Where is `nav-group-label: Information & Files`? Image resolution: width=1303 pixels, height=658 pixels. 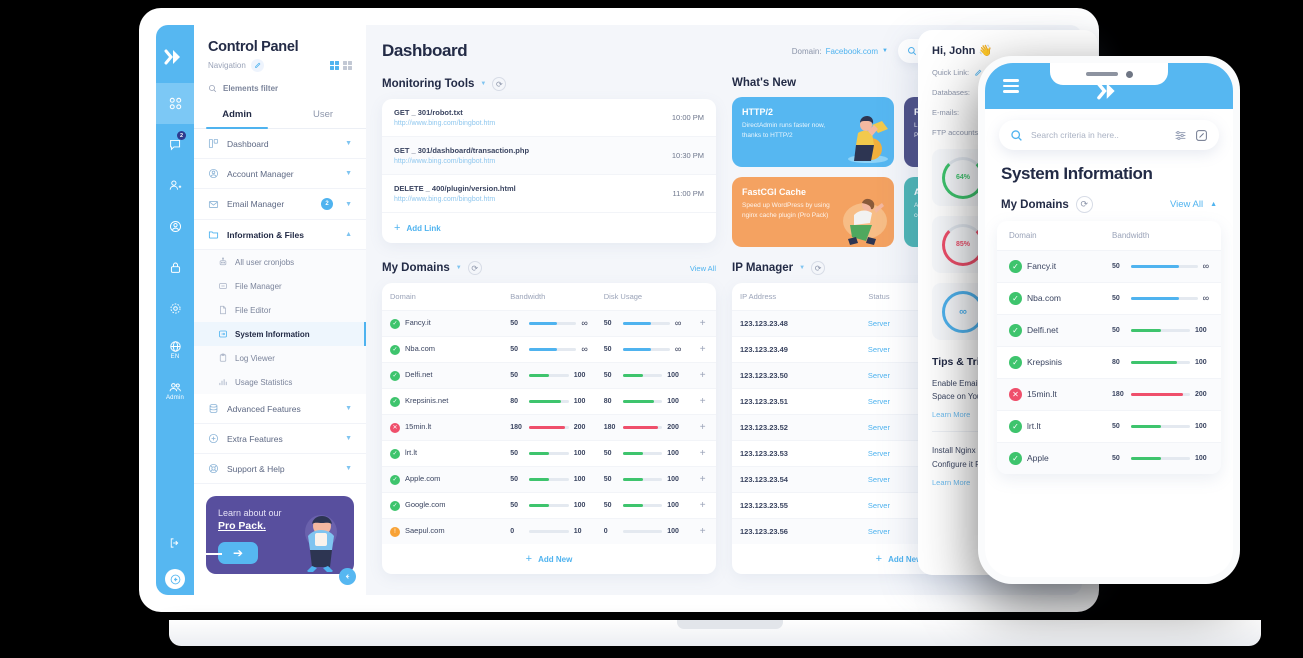
nav-group-label: Information & Files is located at coordinates (265, 234).